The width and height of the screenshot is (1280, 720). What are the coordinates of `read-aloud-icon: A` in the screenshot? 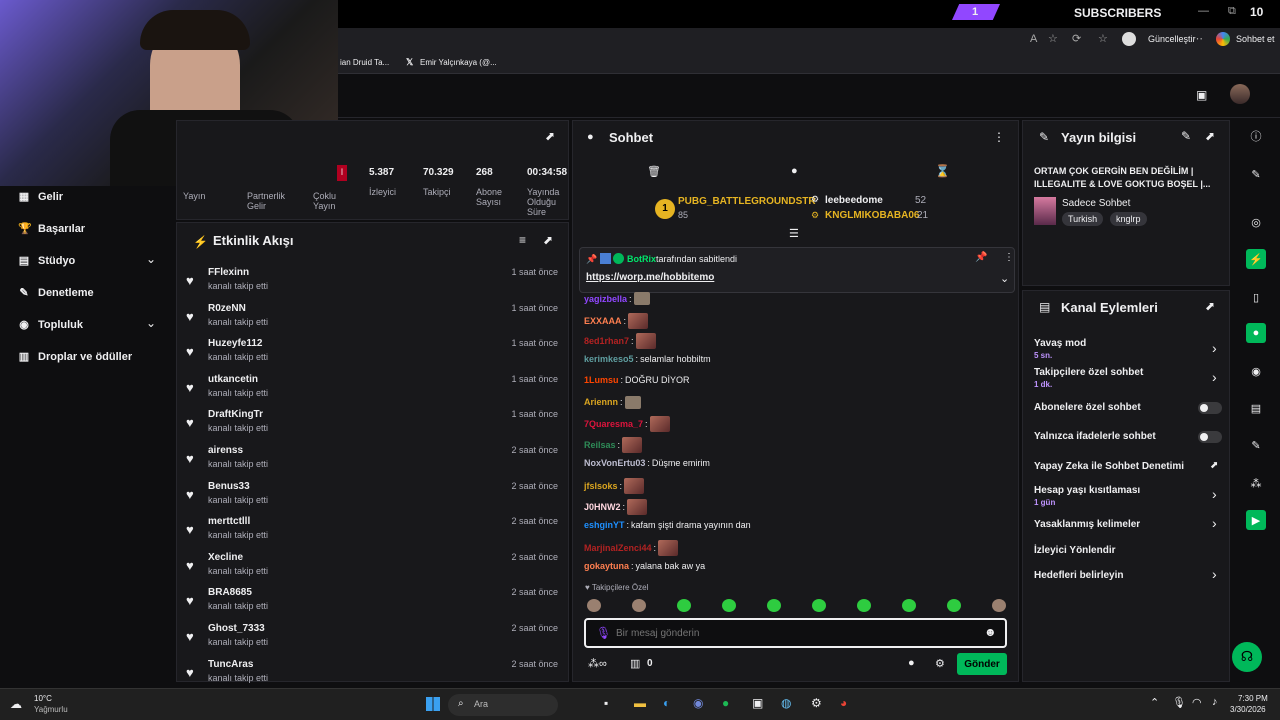 It's located at (1033, 39).